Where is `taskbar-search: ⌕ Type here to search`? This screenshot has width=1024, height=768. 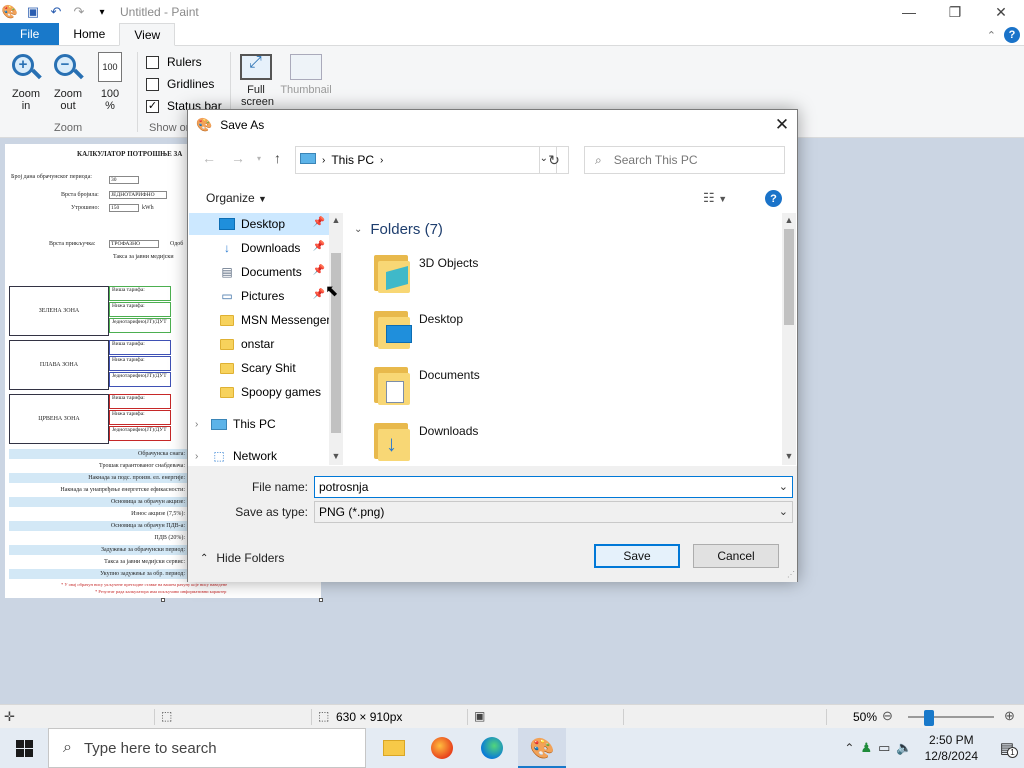 taskbar-search: ⌕ Type here to search is located at coordinates (207, 748).